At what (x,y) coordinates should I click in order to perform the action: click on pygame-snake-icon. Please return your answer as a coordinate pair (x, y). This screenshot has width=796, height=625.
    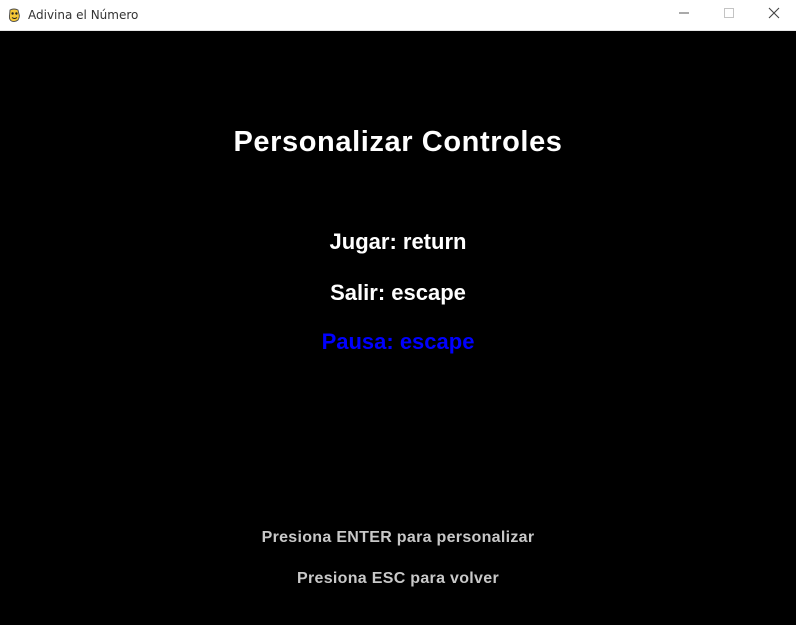
    Looking at the image, I should click on (14, 15).